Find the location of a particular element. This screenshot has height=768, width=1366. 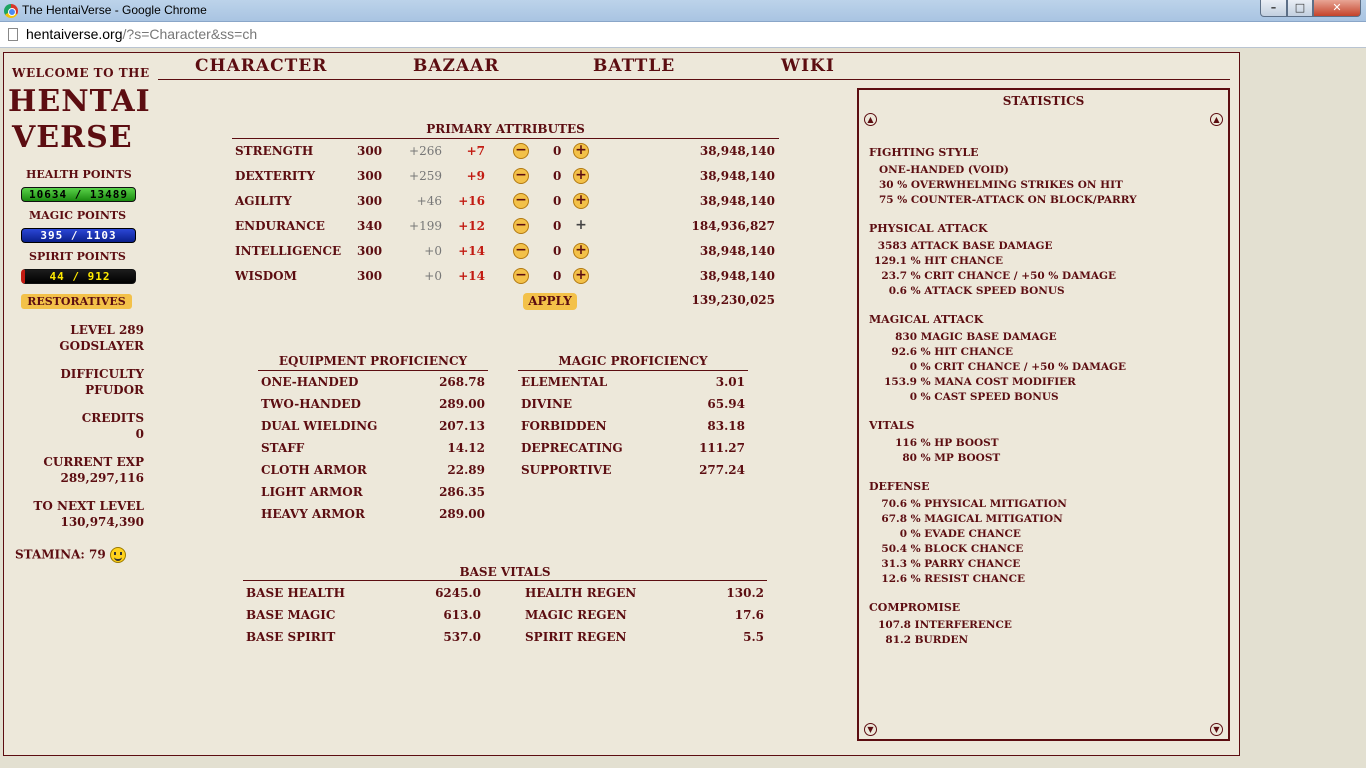

apply-button: APPLY is located at coordinates (550, 301).